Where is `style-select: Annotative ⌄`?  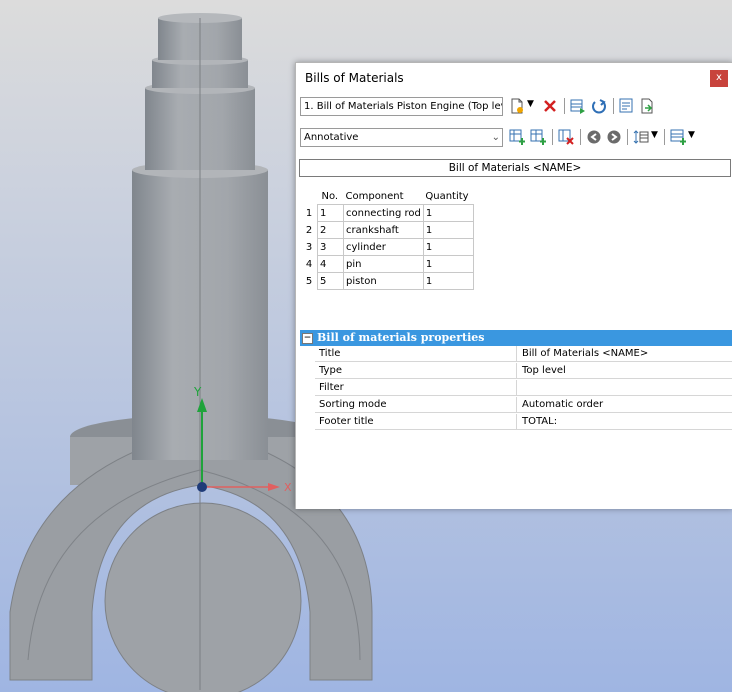
style-select: Annotative ⌄ is located at coordinates (401, 137).